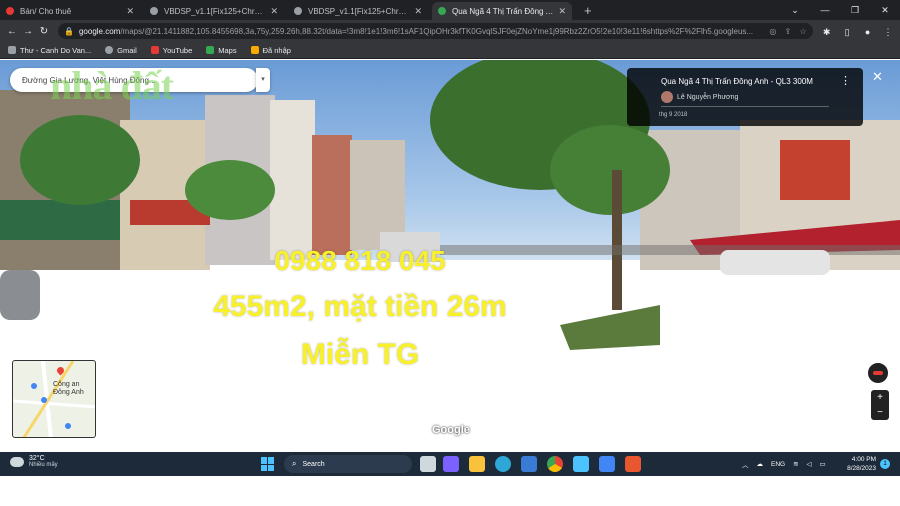 The height and width of the screenshot is (506, 900). I want to click on location-icon: ◎, so click(772, 31).